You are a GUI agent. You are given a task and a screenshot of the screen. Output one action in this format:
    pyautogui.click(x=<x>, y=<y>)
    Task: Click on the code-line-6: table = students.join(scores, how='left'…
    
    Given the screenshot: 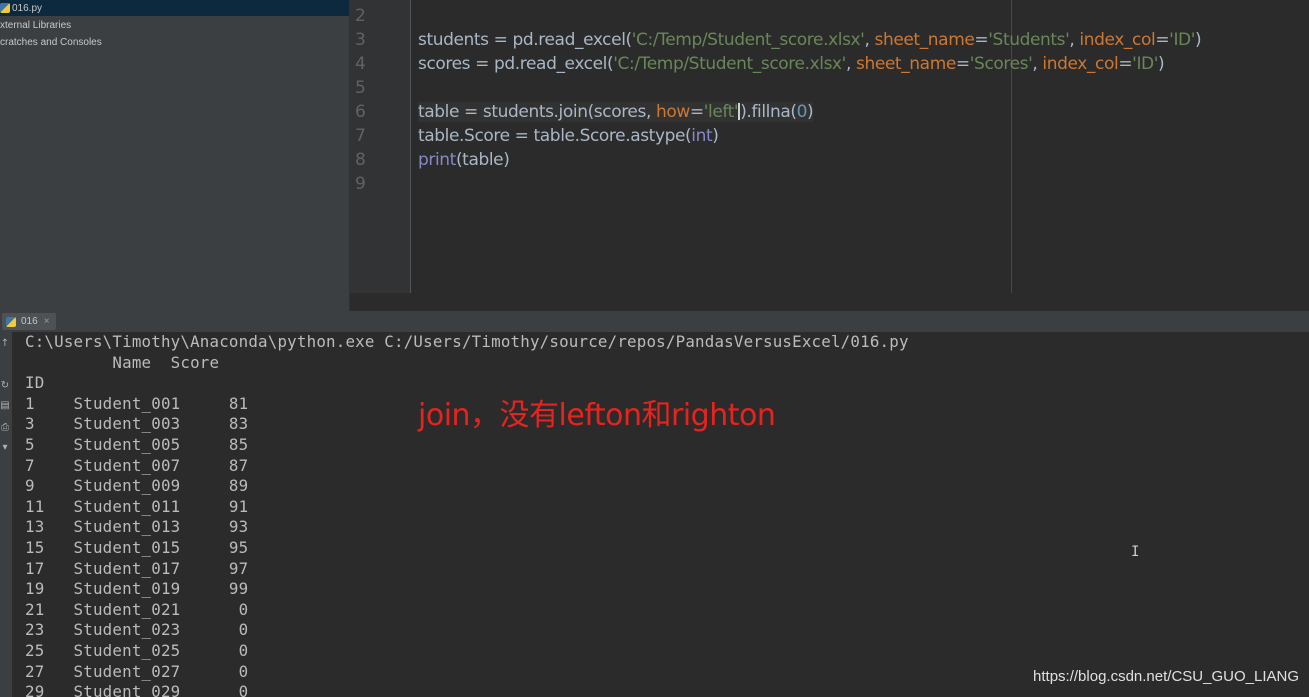 What is the action you would take?
    pyautogui.click(x=616, y=112)
    